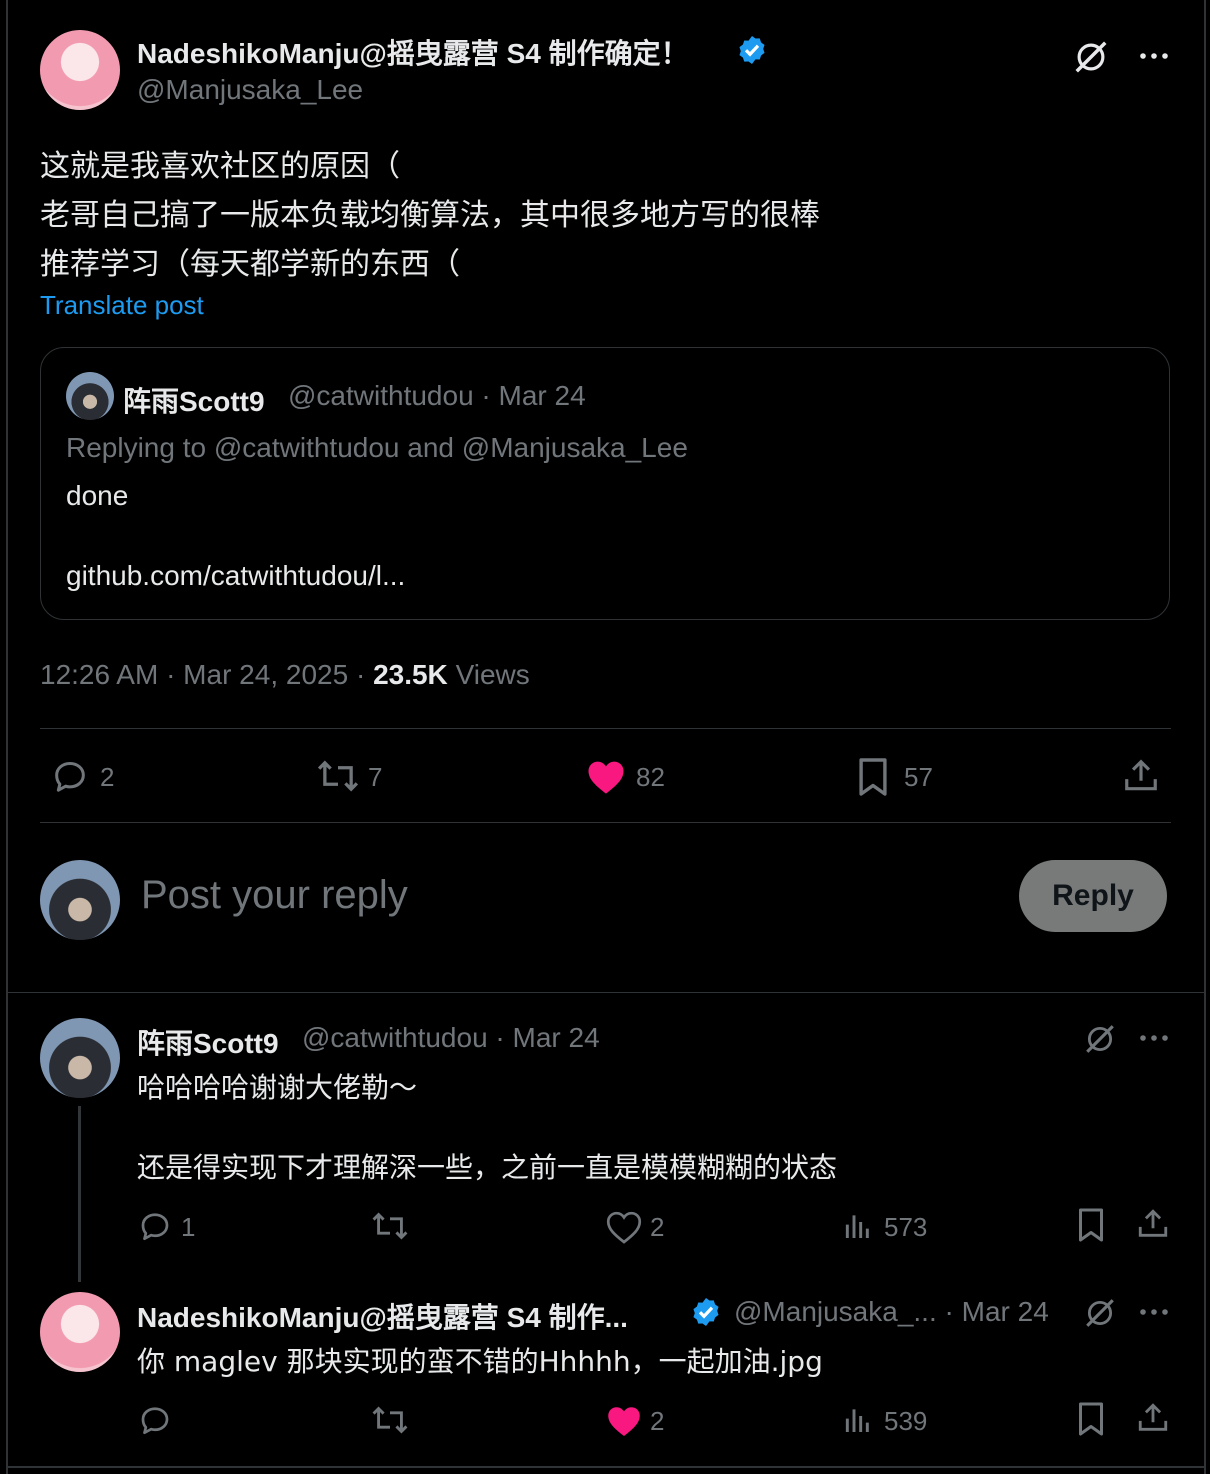 Image resolution: width=1210 pixels, height=1474 pixels. I want to click on post-text-line: 这就是我喜欢社区的原因（, so click(220, 166).